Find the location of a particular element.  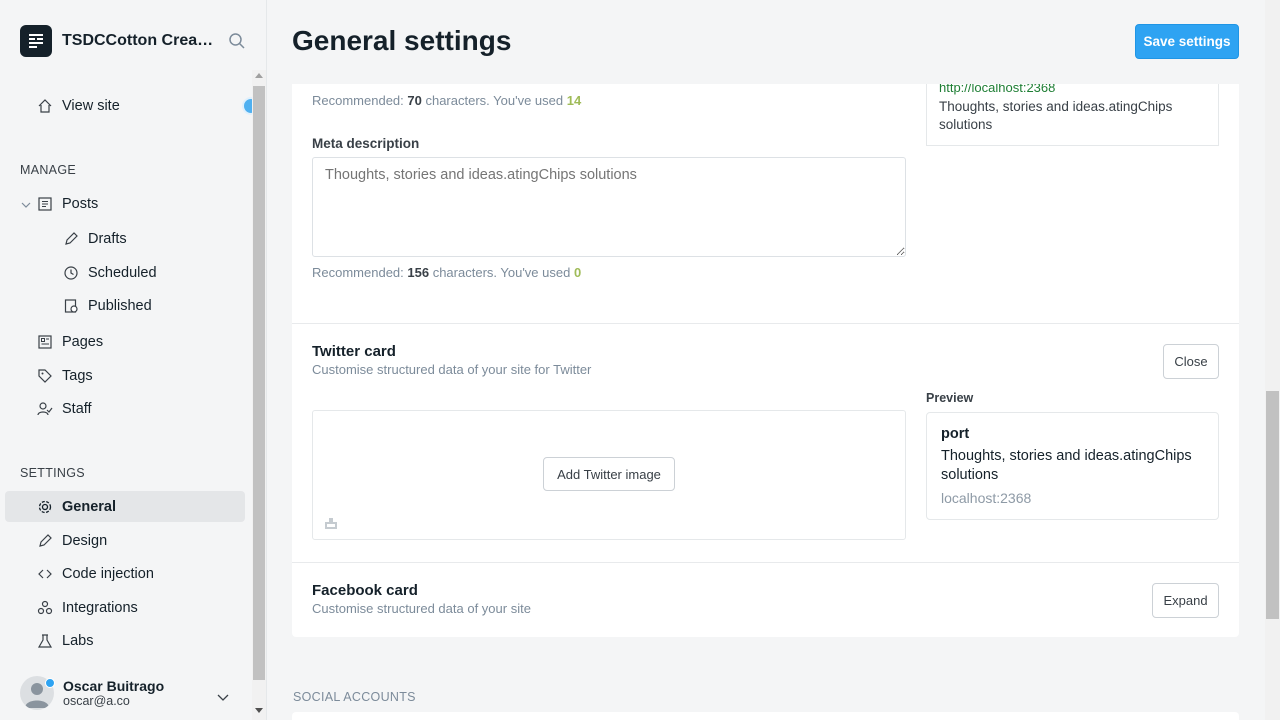

sidebar-item-labs: Labs is located at coordinates (64, 641).